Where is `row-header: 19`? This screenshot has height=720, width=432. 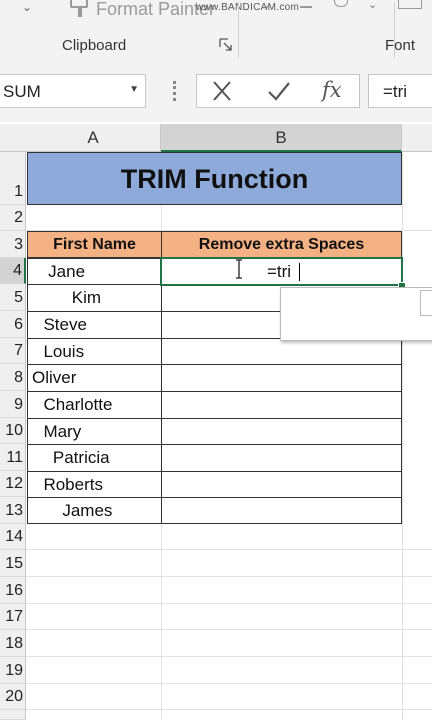 row-header: 19 is located at coordinates (13, 670).